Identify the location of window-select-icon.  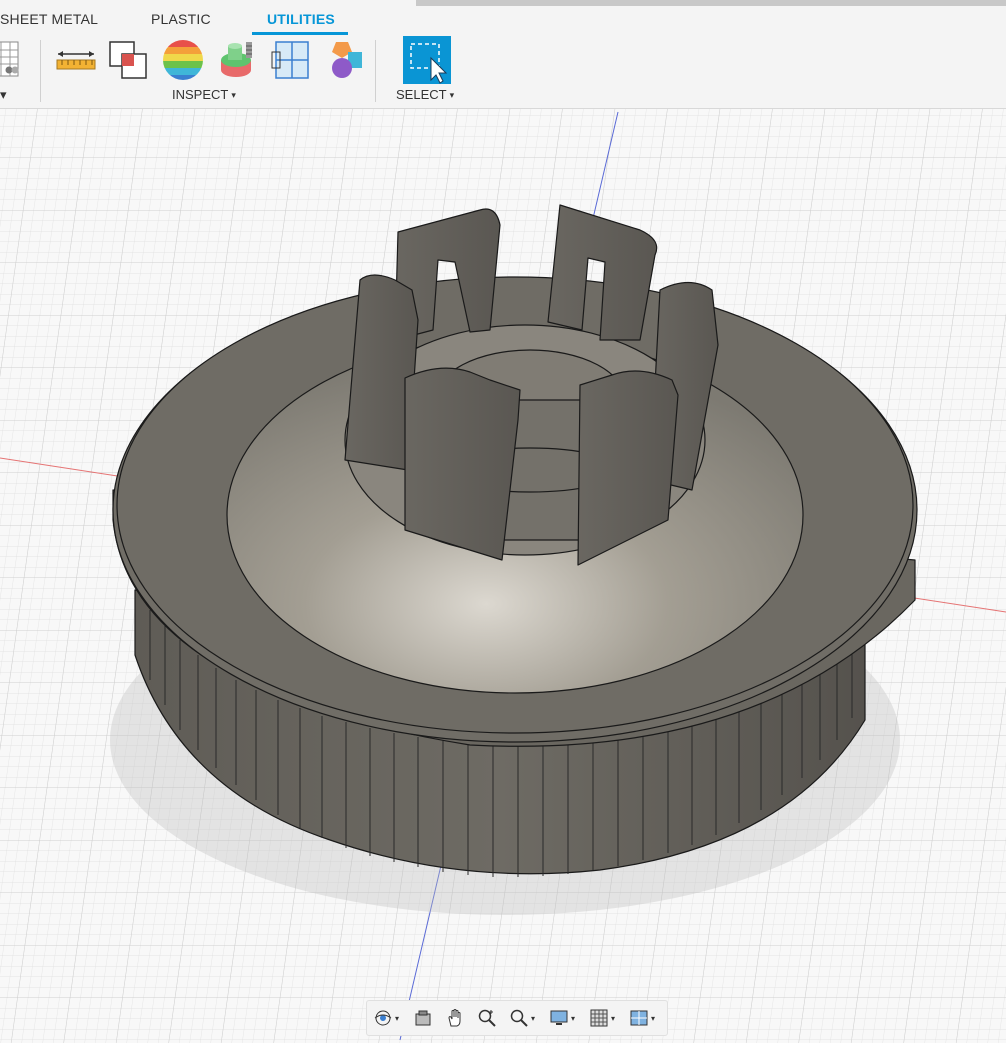
(427, 60).